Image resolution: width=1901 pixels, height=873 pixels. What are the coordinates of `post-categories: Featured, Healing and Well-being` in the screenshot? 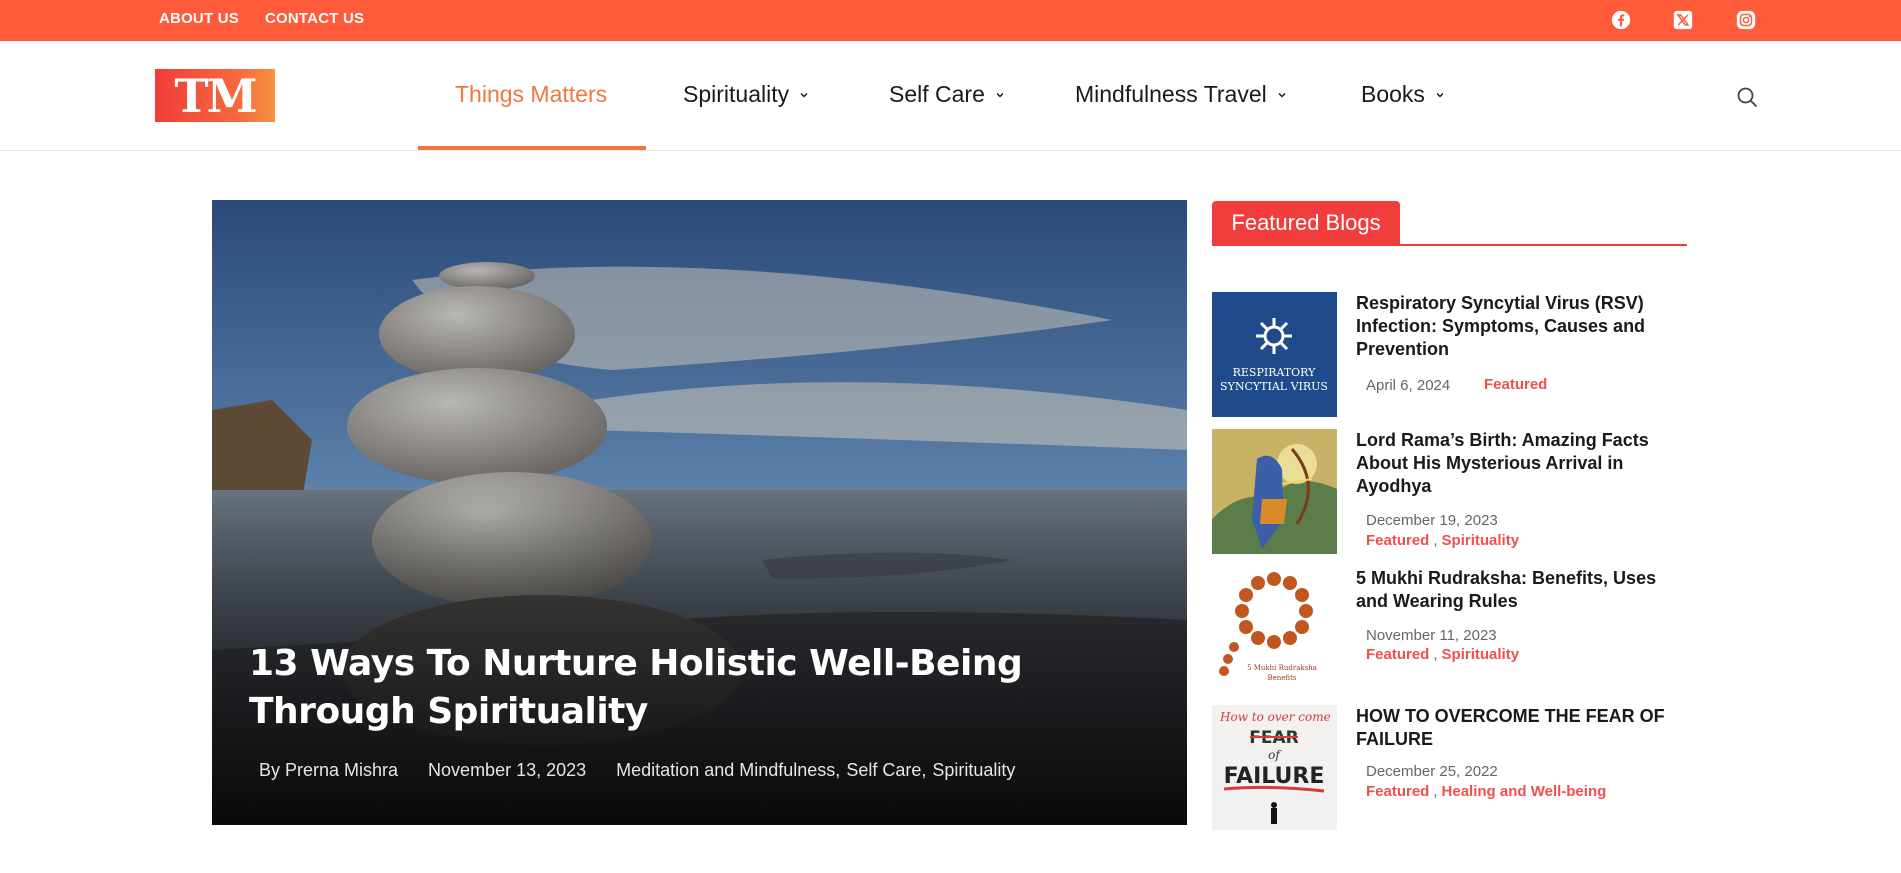 It's located at (1486, 791).